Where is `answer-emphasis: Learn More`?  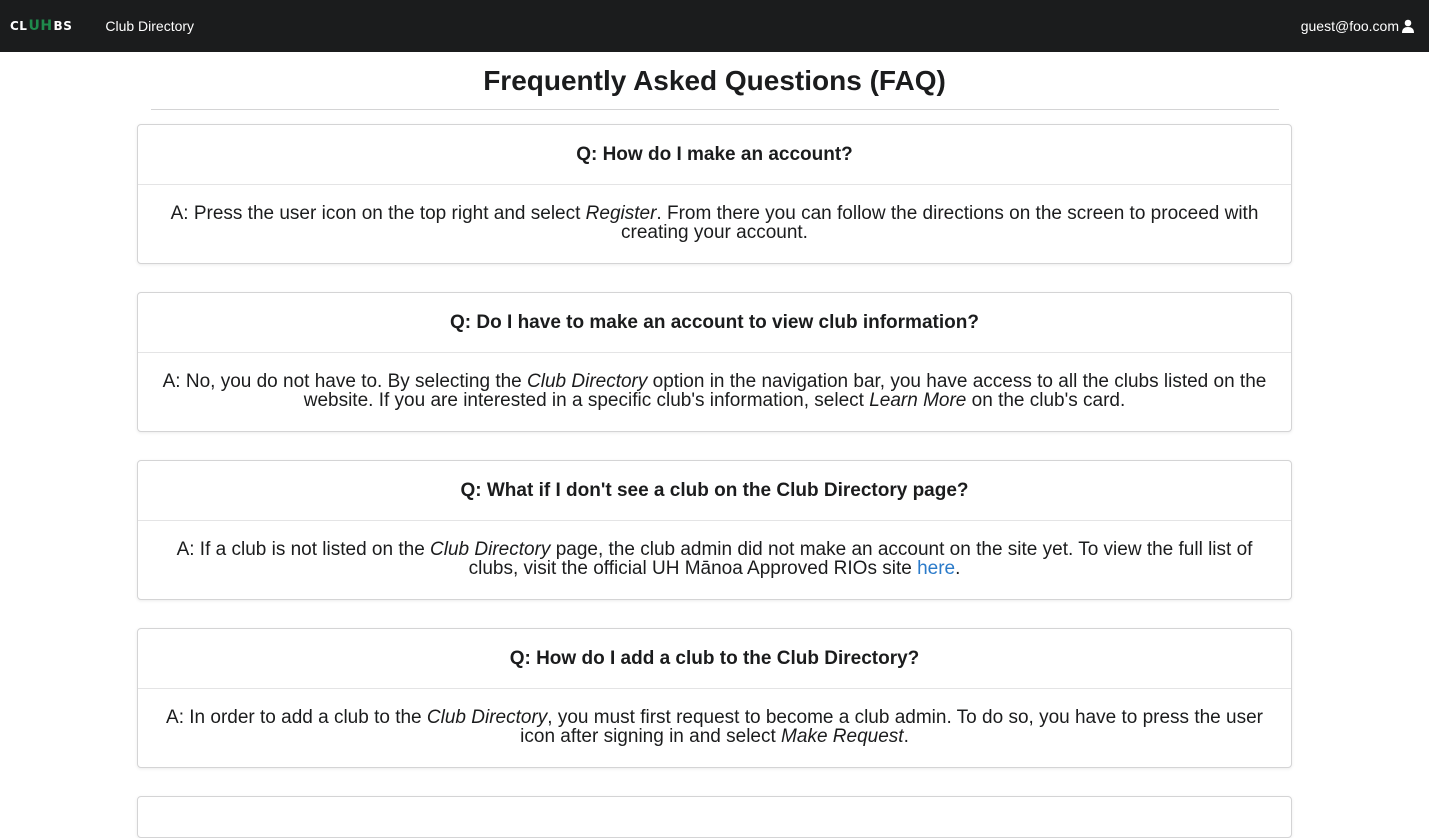 answer-emphasis: Learn More is located at coordinates (918, 400).